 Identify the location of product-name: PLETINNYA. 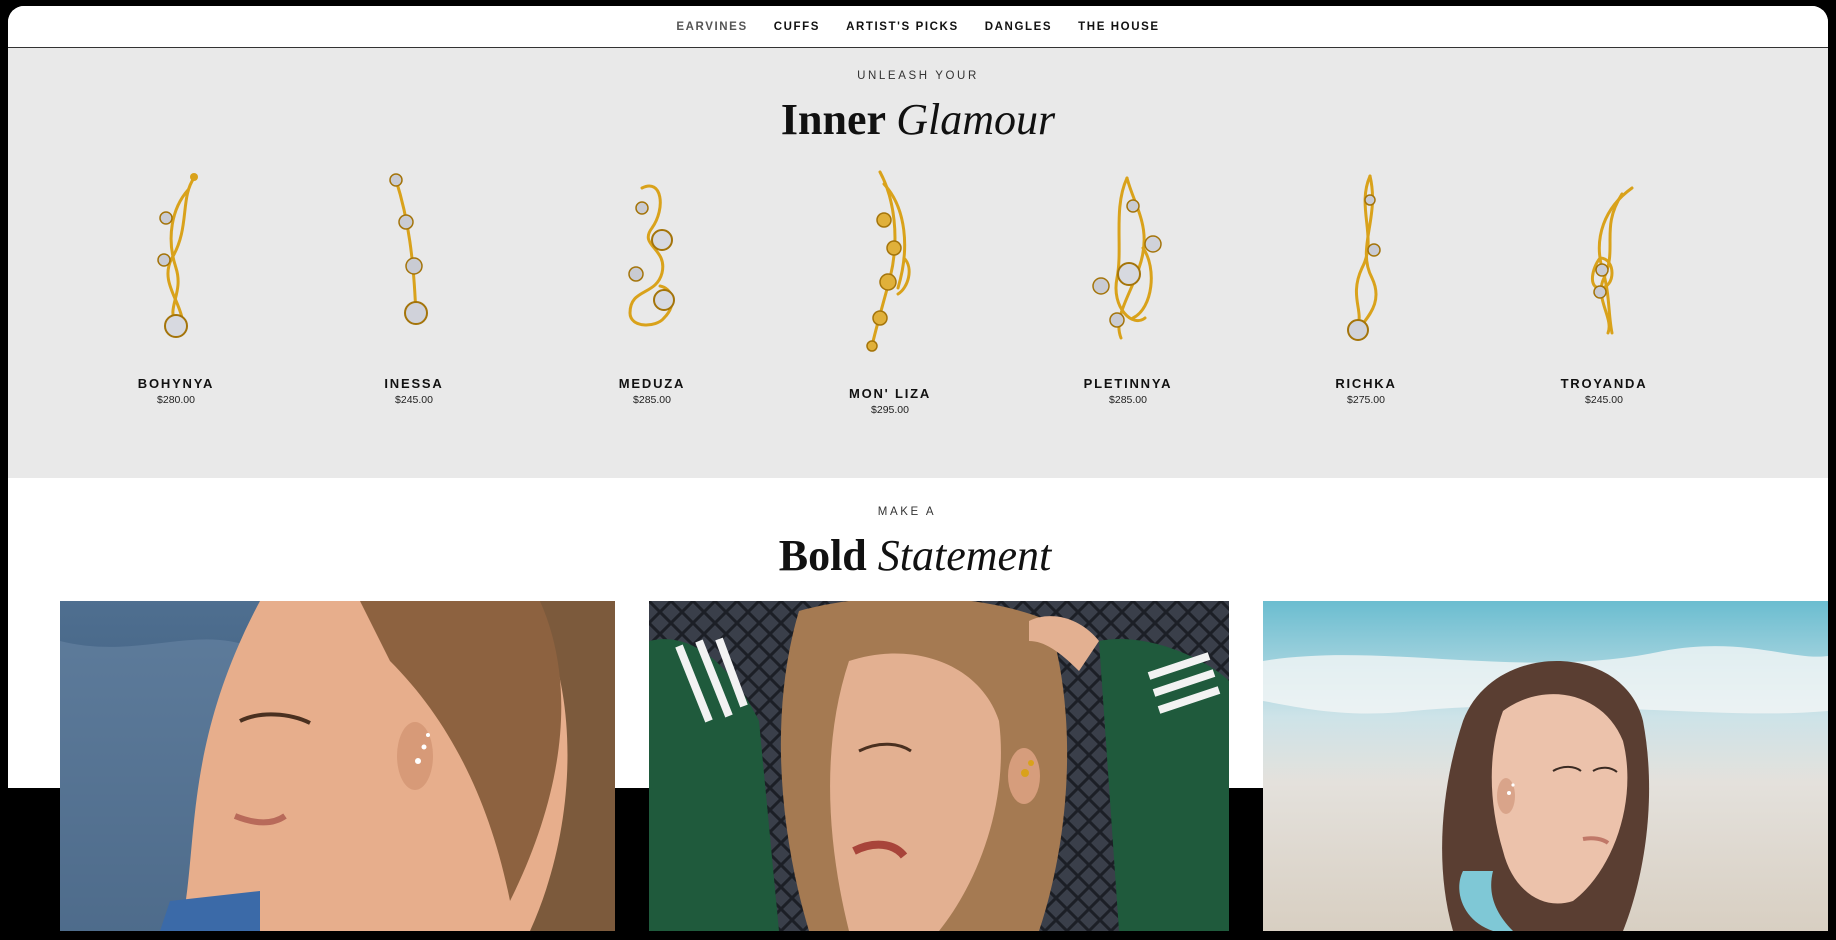
(1128, 383).